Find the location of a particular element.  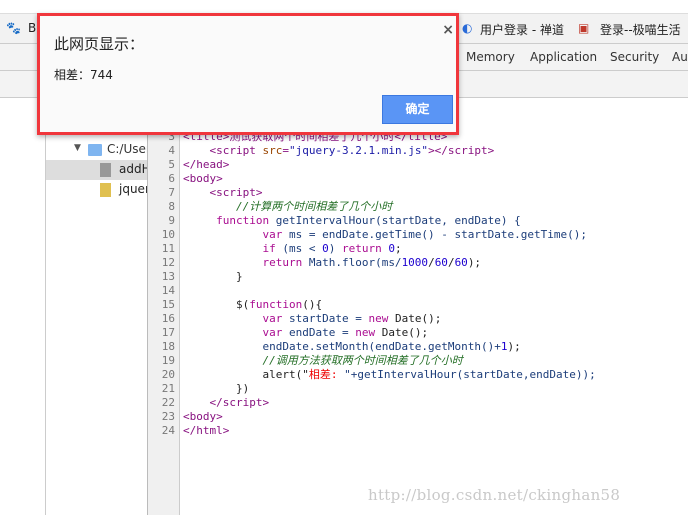

tree-file: jquery is located at coordinates (97, 190).